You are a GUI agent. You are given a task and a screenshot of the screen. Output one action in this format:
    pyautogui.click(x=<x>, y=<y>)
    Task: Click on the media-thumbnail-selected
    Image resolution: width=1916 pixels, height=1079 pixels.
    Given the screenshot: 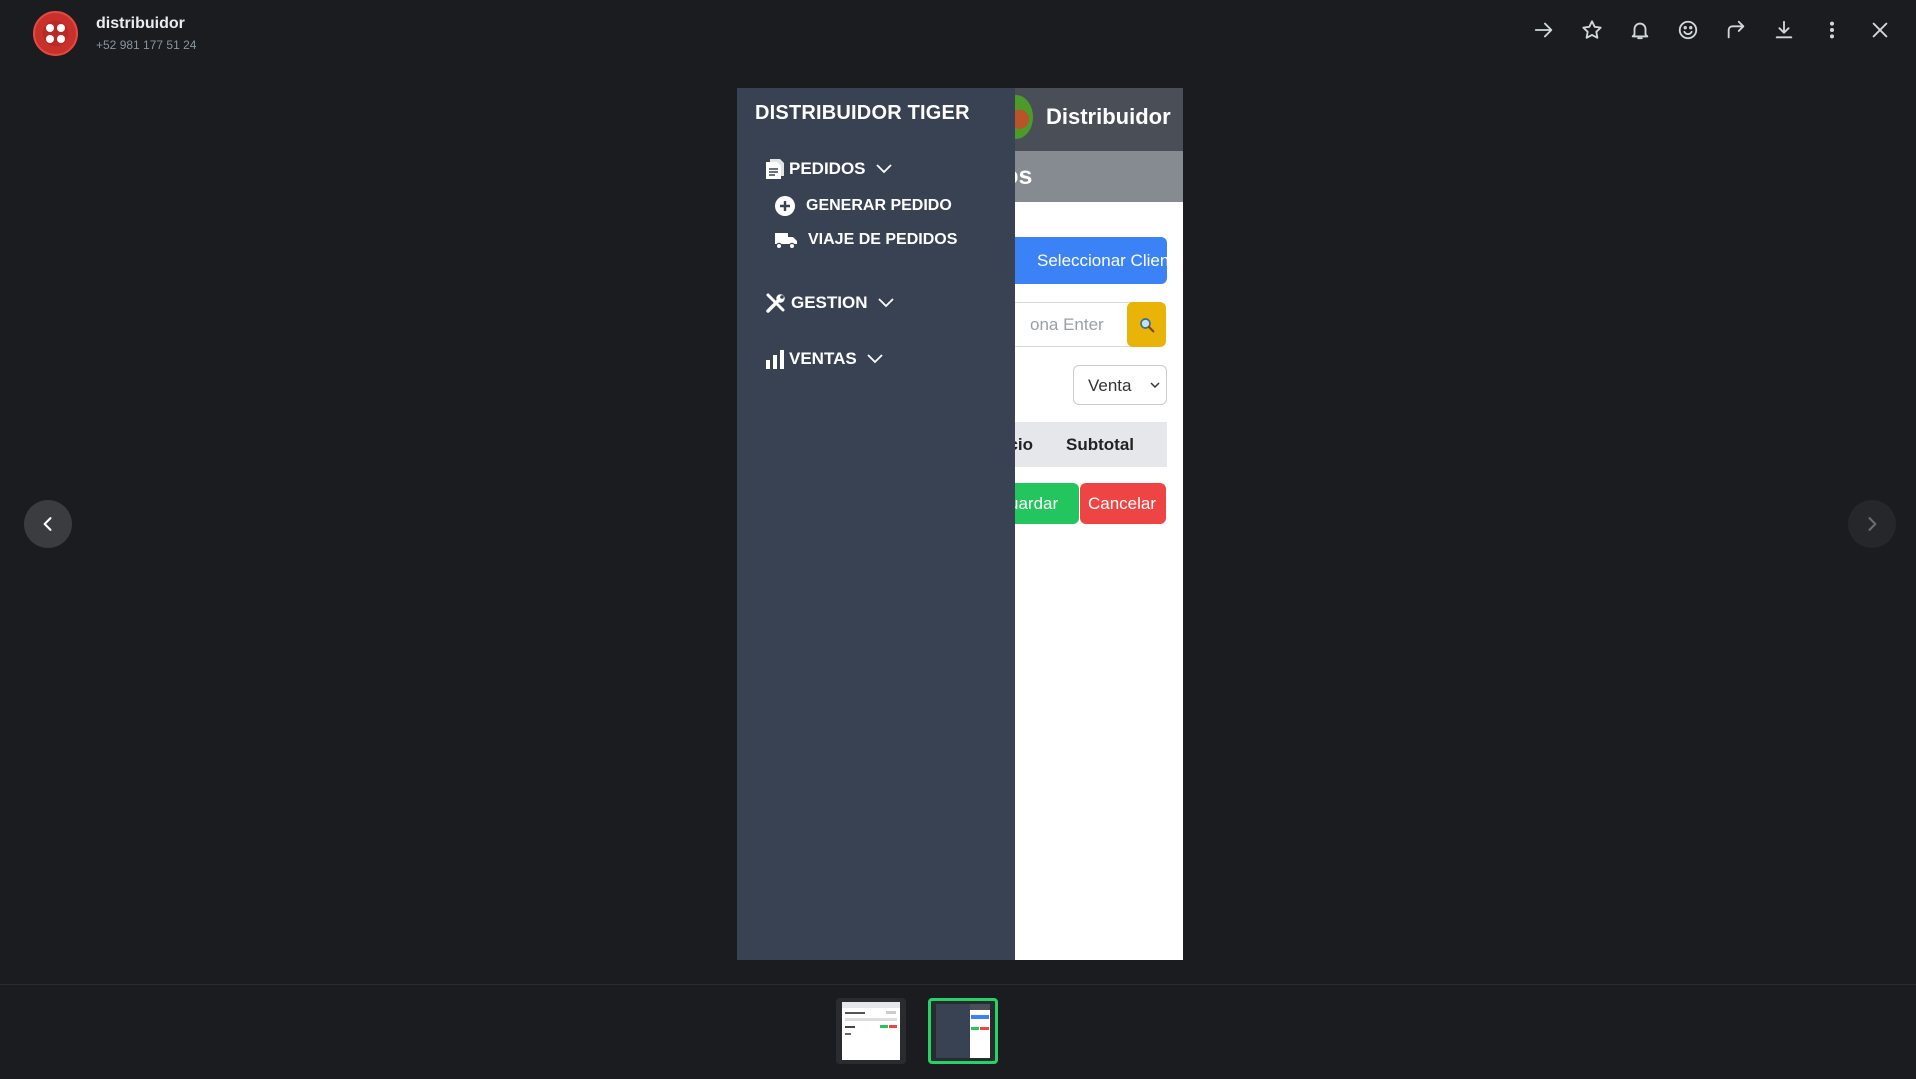 What is the action you would take?
    pyautogui.click(x=963, y=1031)
    